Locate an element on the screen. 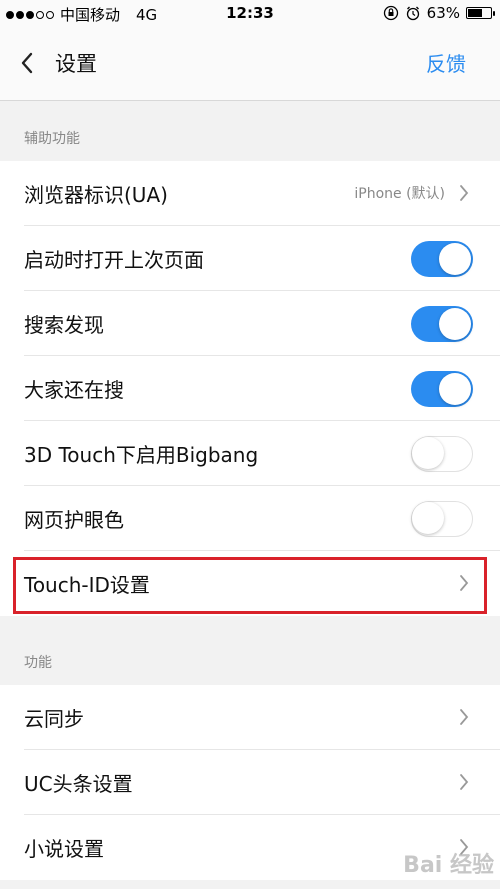  row-others-searching: 大家还在搜 is located at coordinates (250, 388).